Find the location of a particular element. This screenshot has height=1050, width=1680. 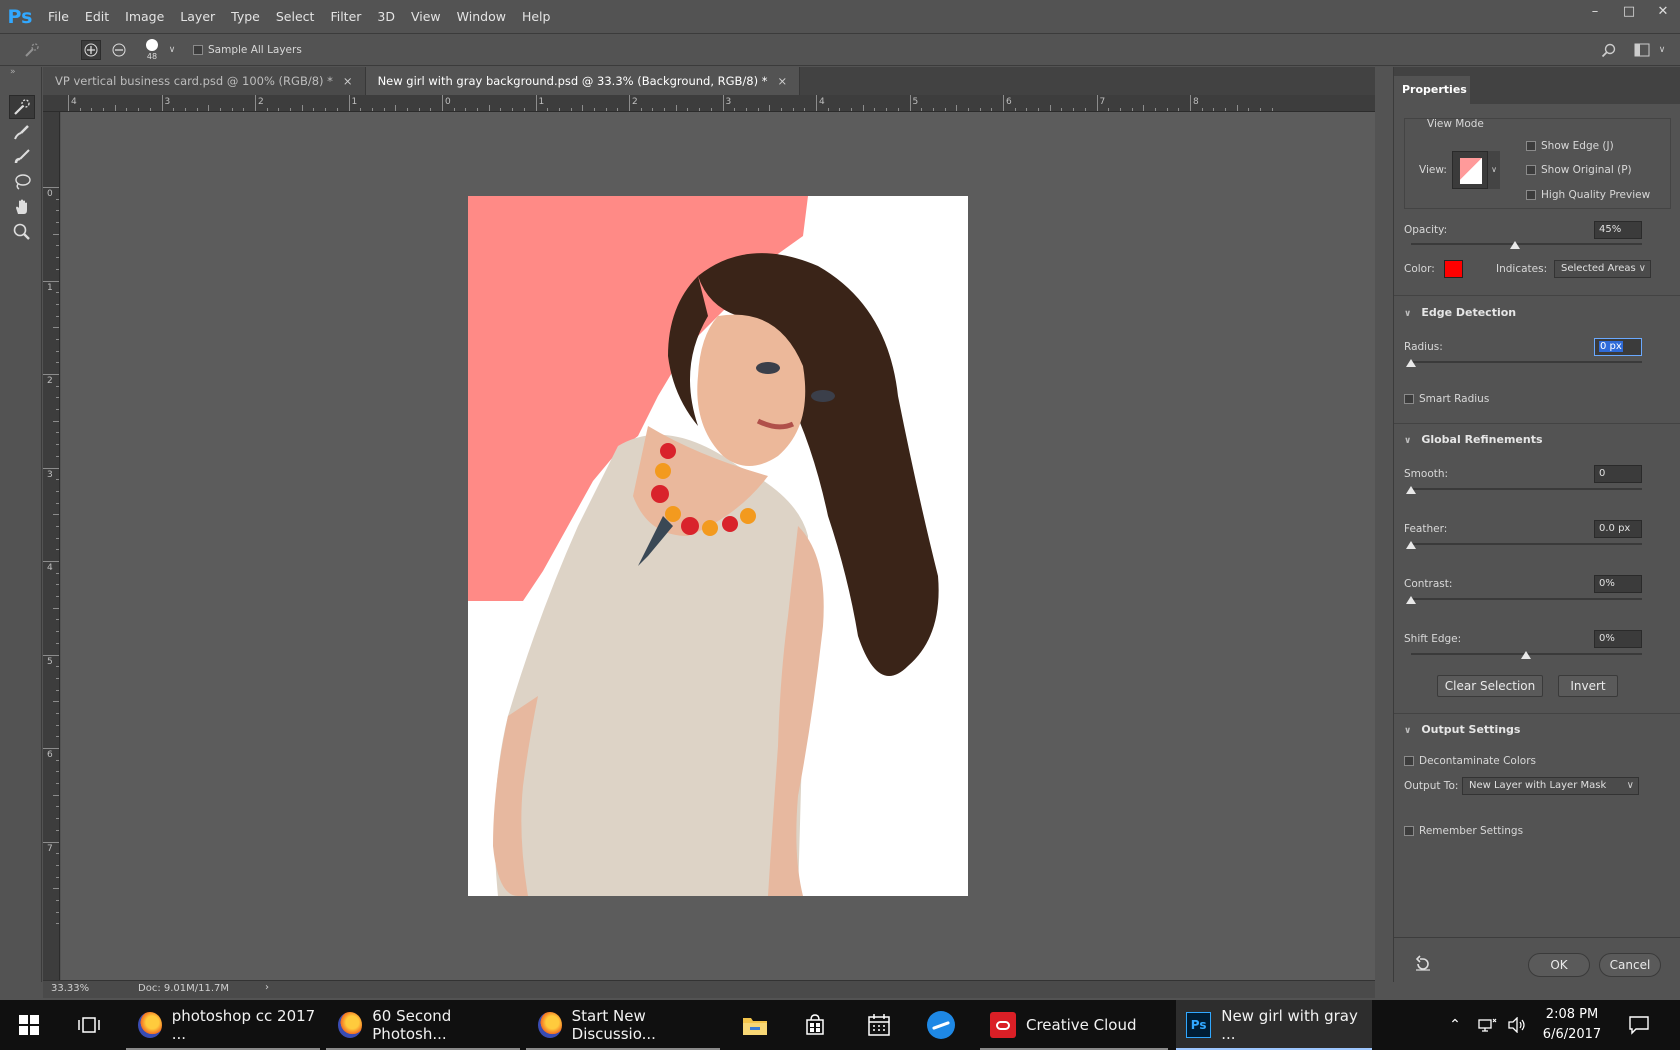

view-thumbnail-icon is located at coordinates (1471, 171).